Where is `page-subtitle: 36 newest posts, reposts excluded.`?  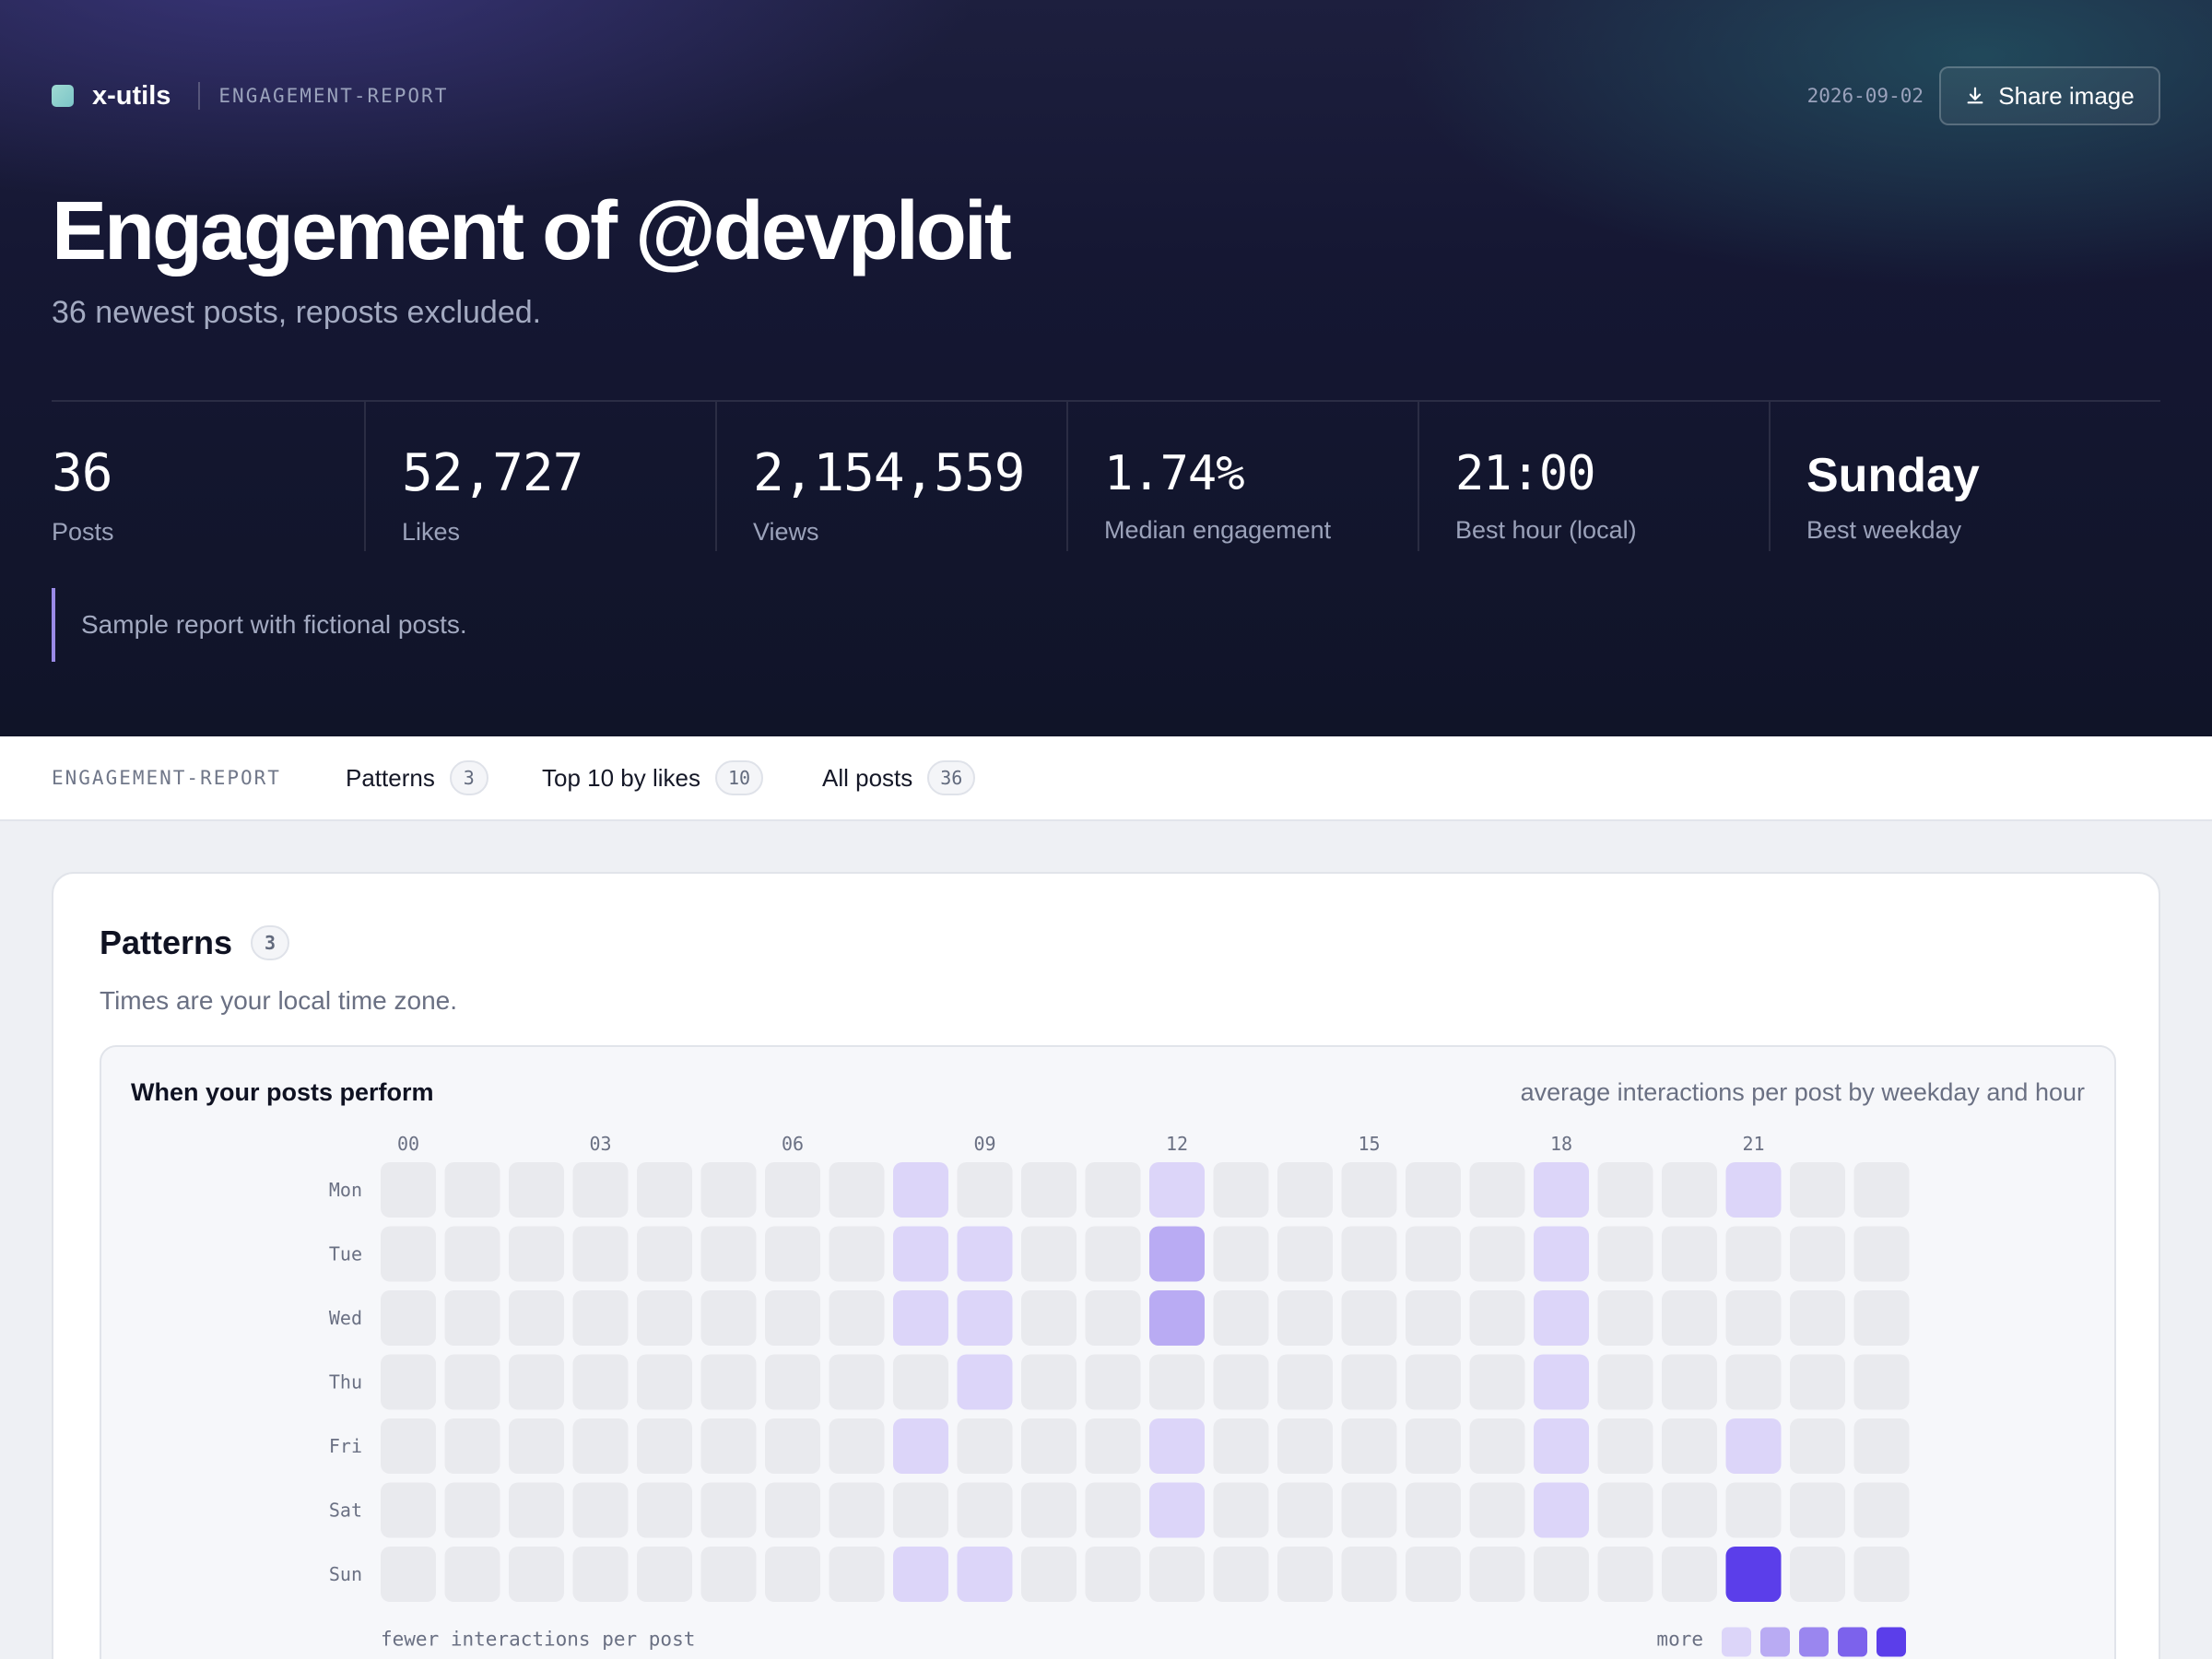
page-subtitle: 36 newest posts, reposts excluded. is located at coordinates (297, 312).